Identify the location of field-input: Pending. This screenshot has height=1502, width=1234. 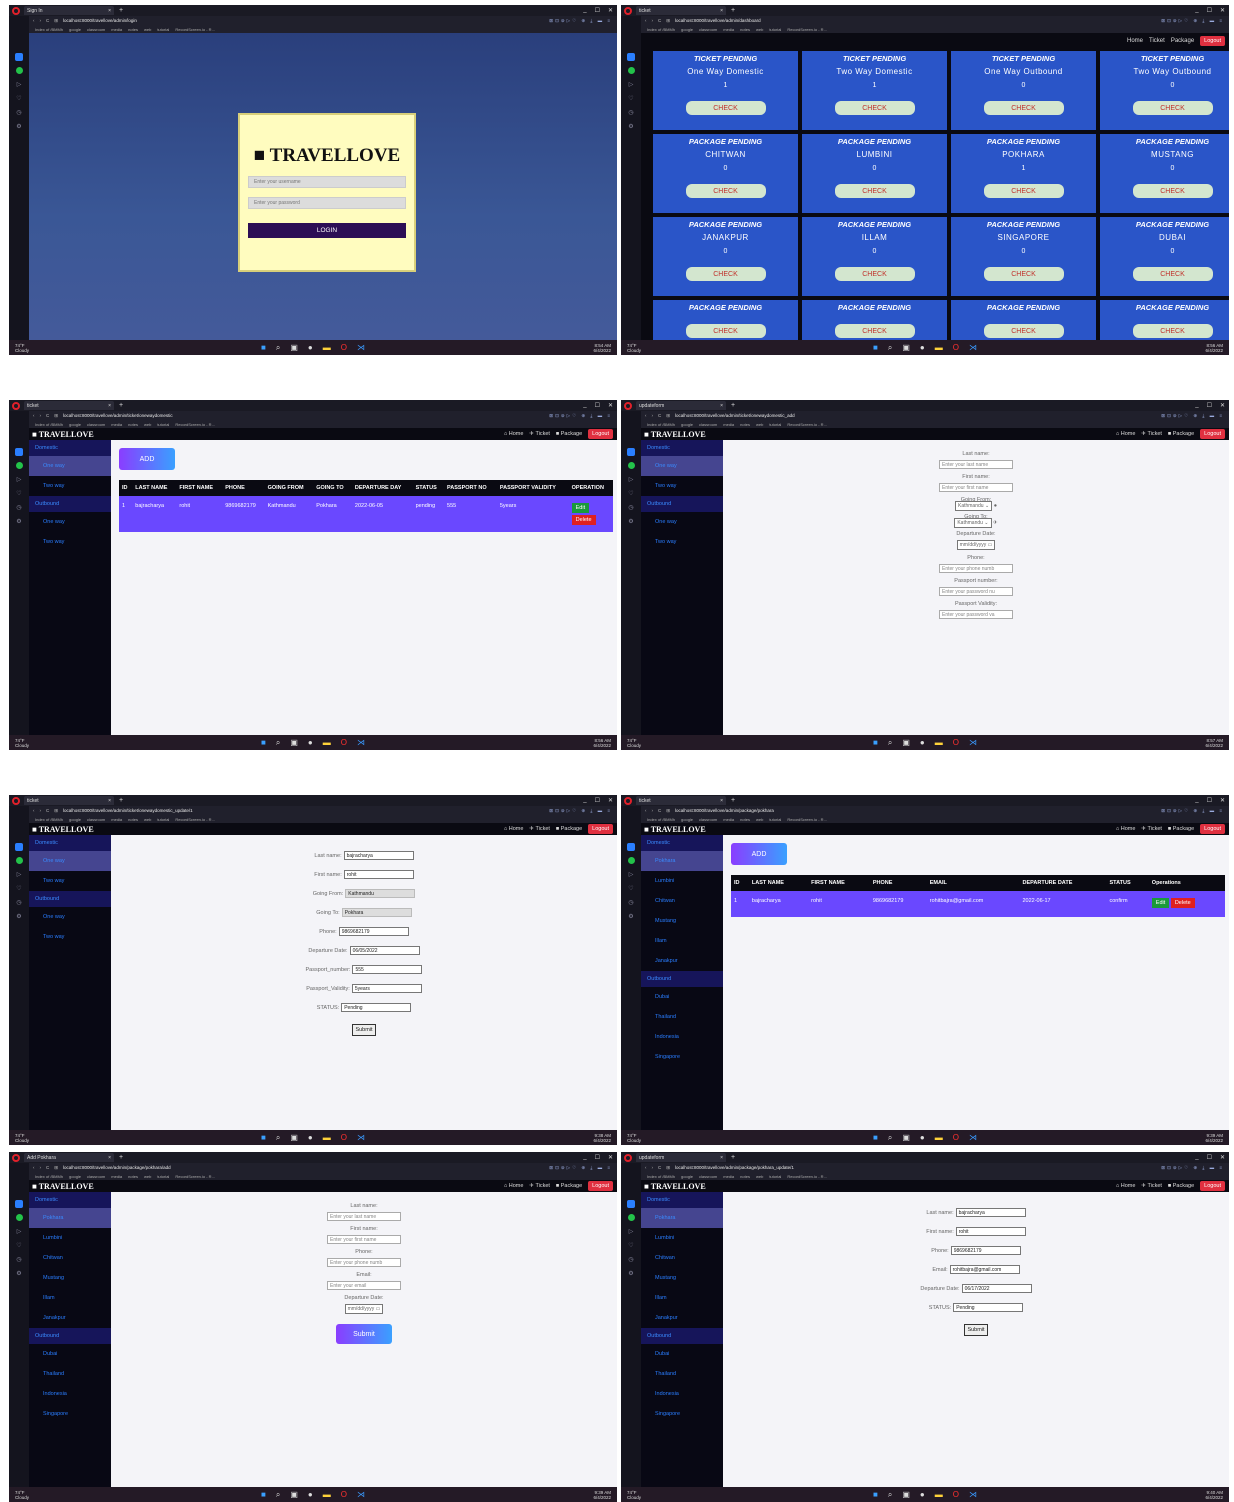
(988, 1307).